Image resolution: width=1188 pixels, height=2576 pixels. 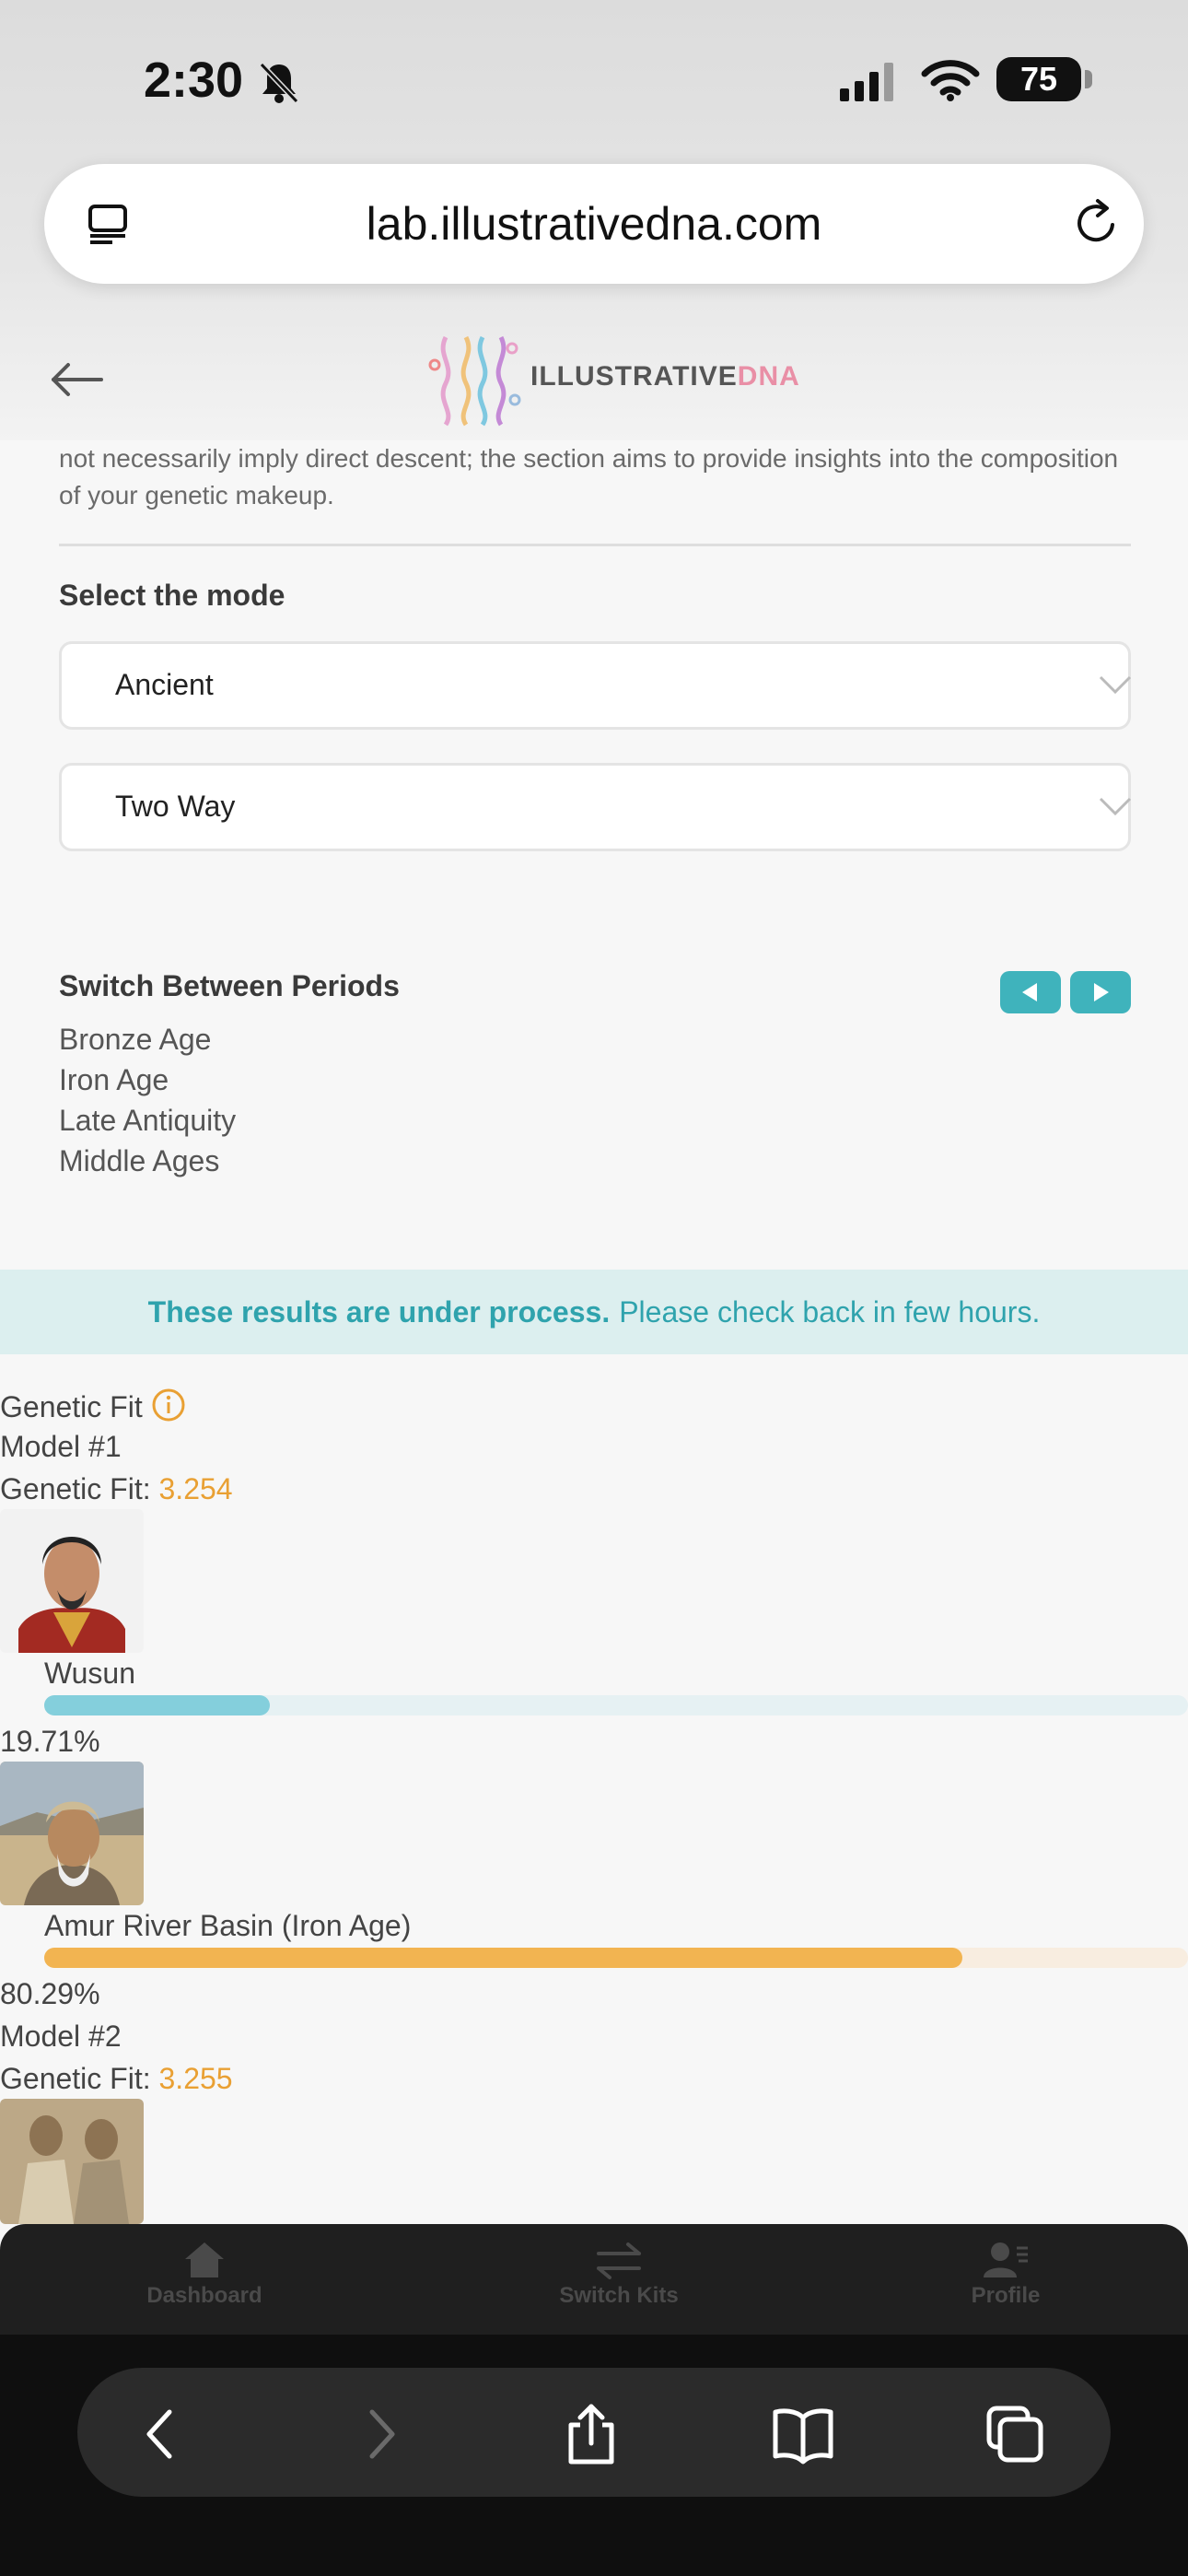 I want to click on period-item: Late Antiquity, so click(x=147, y=1121).